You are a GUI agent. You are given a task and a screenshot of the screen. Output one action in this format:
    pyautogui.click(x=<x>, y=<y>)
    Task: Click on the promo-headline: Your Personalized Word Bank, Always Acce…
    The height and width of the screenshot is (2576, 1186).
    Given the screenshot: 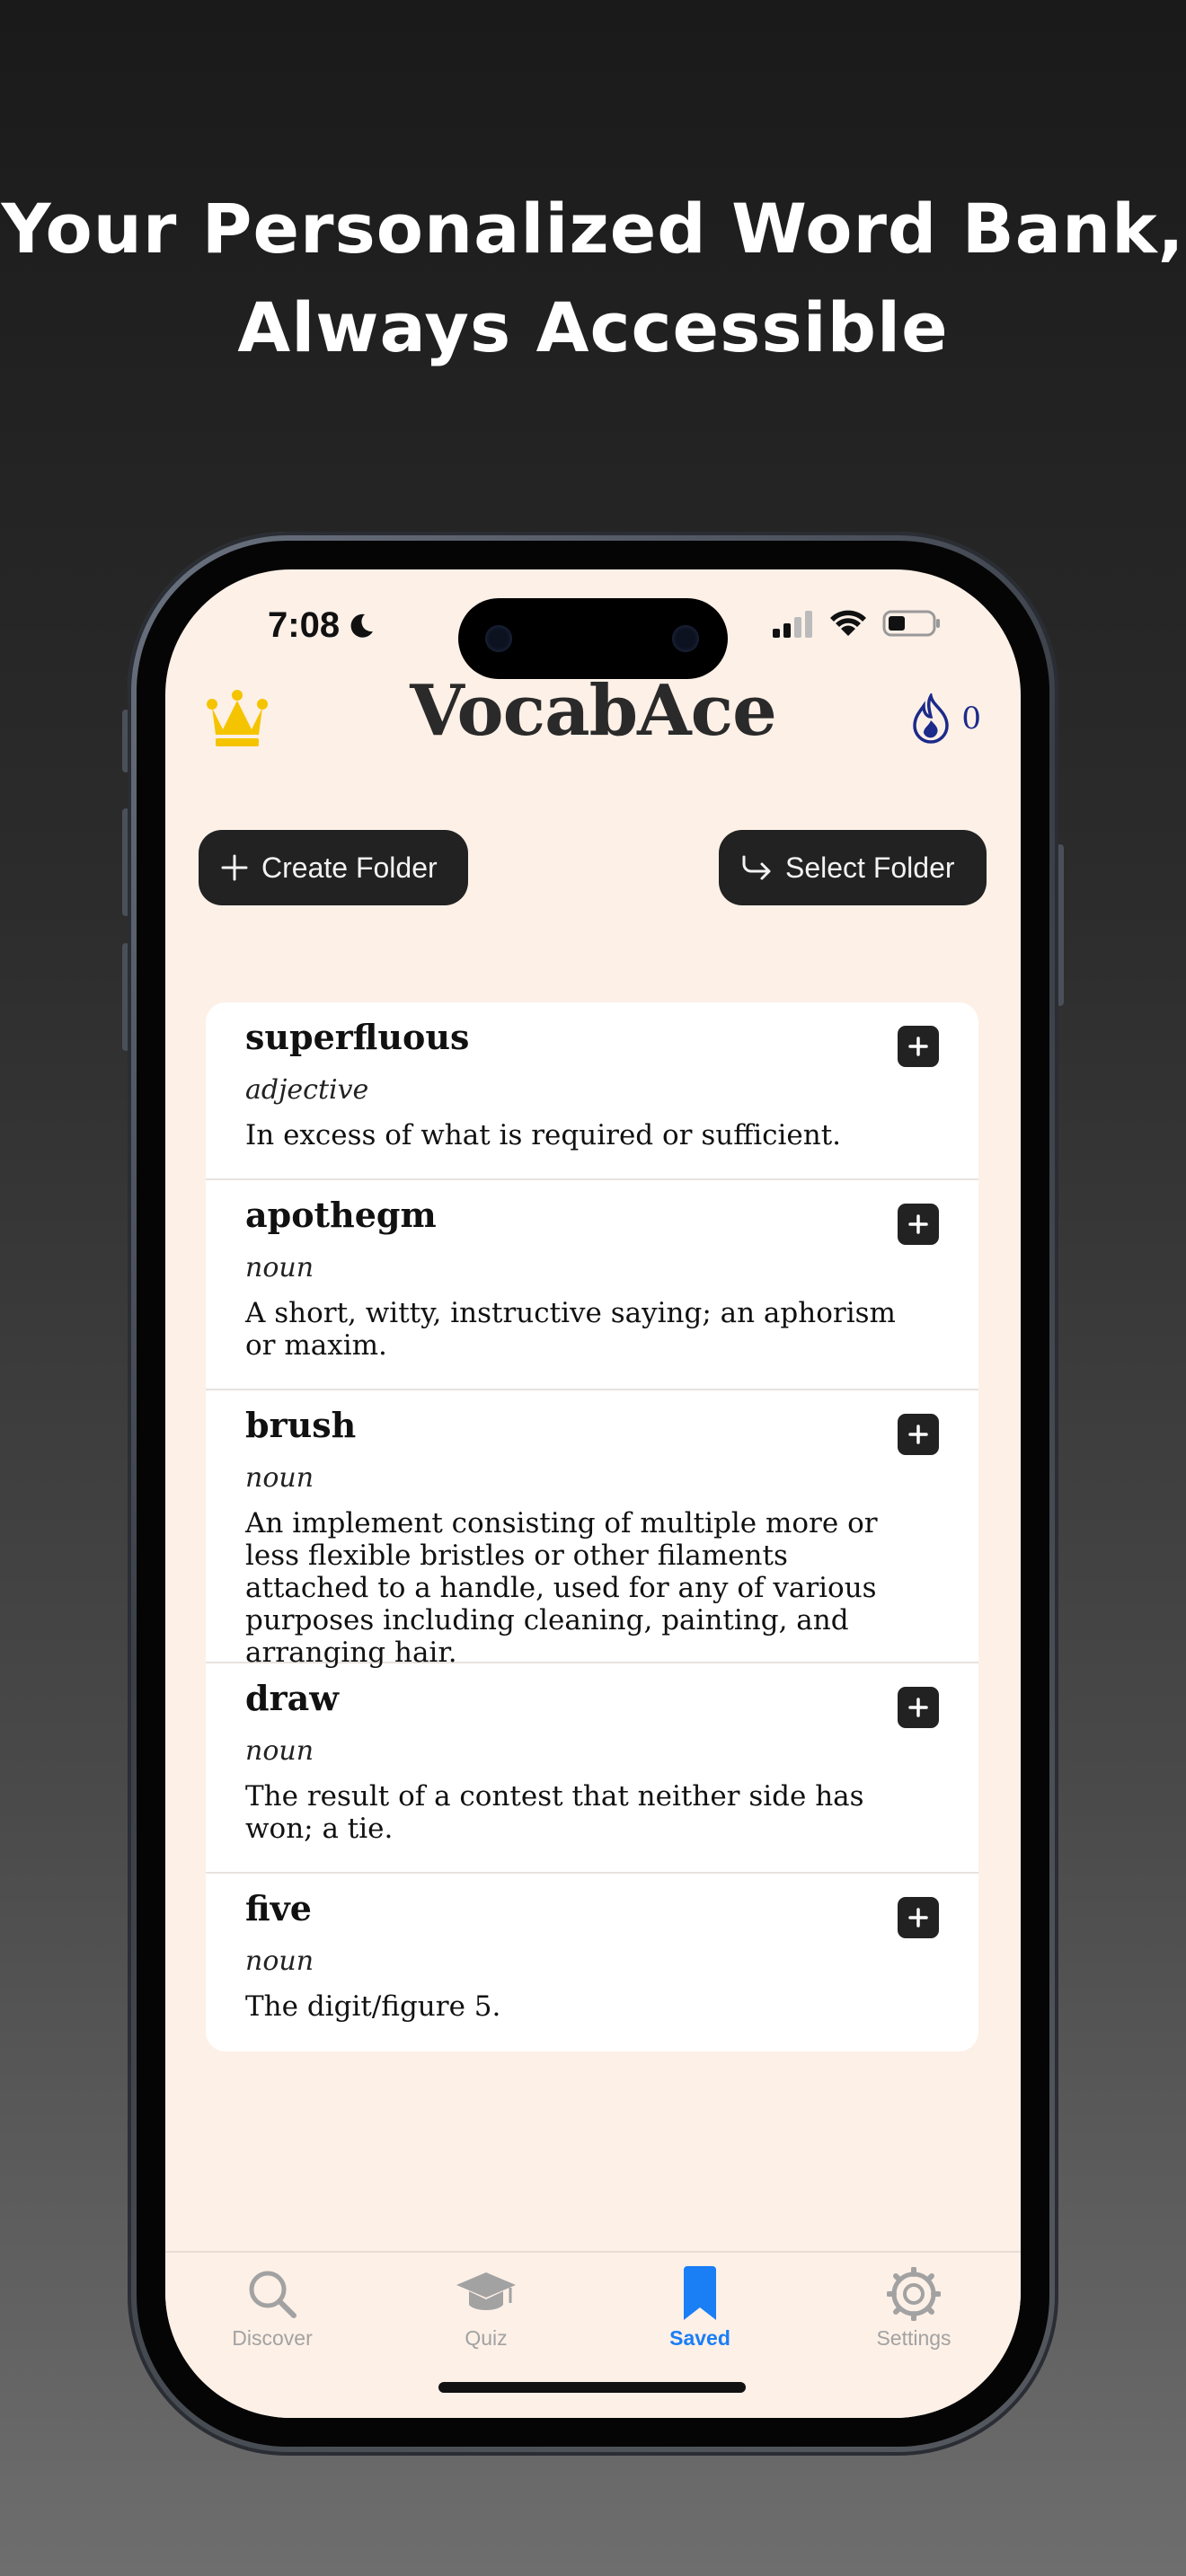 What is the action you would take?
    pyautogui.click(x=593, y=278)
    